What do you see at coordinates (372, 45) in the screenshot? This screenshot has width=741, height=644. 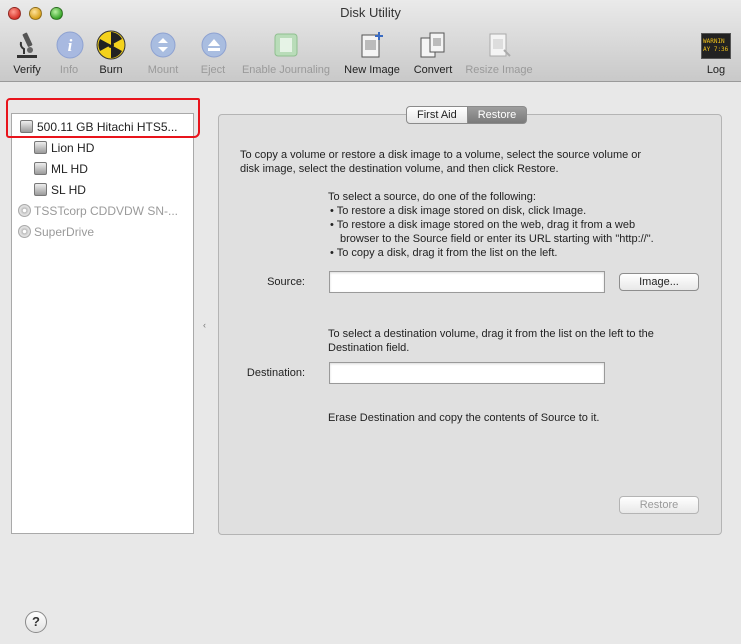 I see `new-image-icon` at bounding box center [372, 45].